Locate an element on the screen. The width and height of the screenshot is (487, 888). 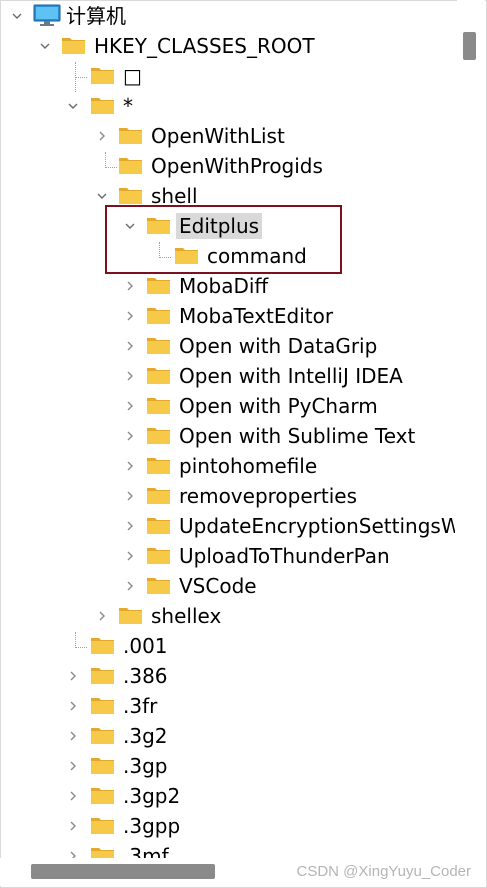
tree-node: OpenWithList is located at coordinates (227, 137).